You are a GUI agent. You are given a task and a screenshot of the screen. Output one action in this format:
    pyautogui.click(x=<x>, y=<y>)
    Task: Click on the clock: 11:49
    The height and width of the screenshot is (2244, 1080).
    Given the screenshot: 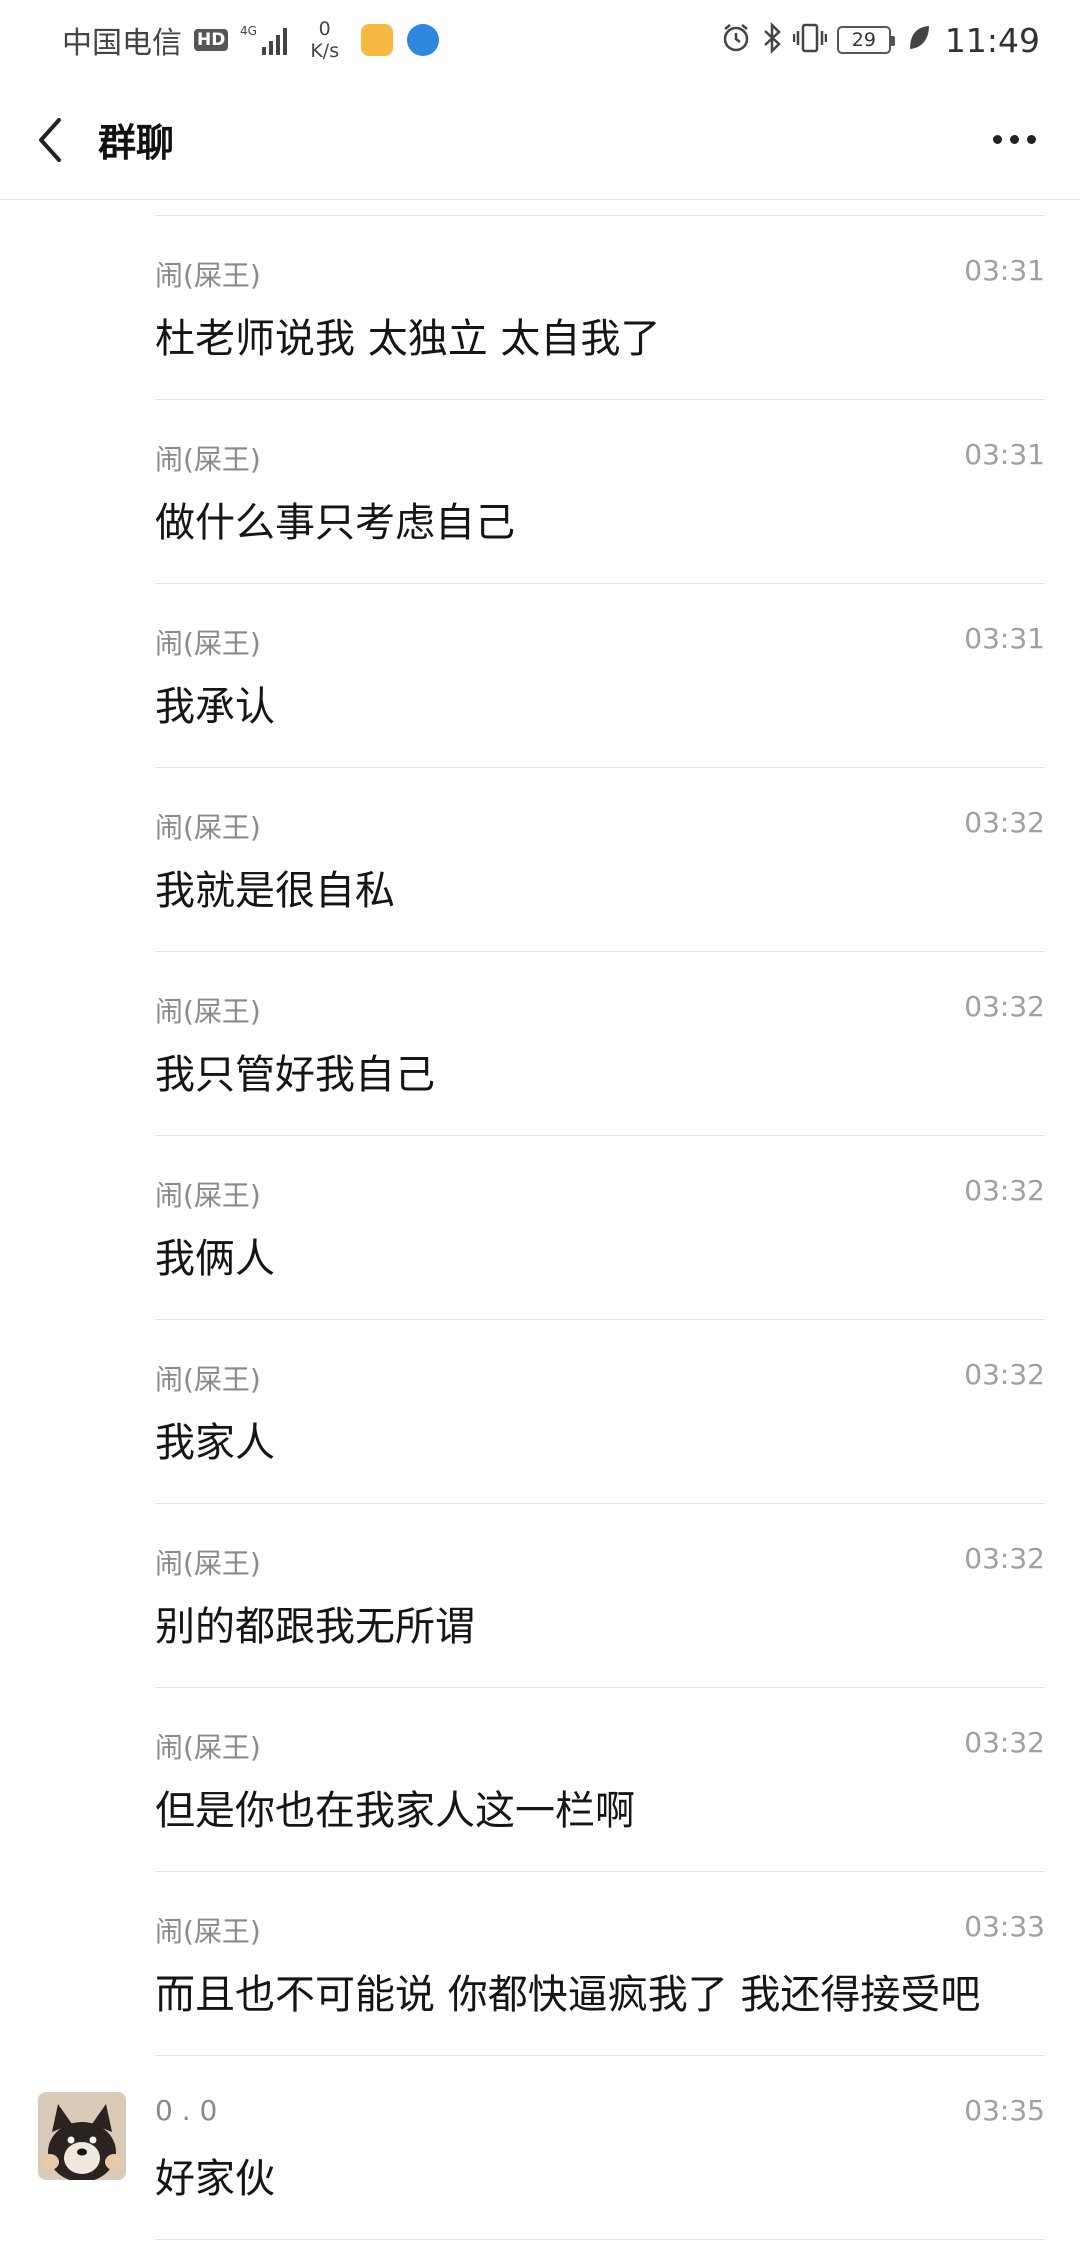 What is the action you would take?
    pyautogui.click(x=992, y=40)
    